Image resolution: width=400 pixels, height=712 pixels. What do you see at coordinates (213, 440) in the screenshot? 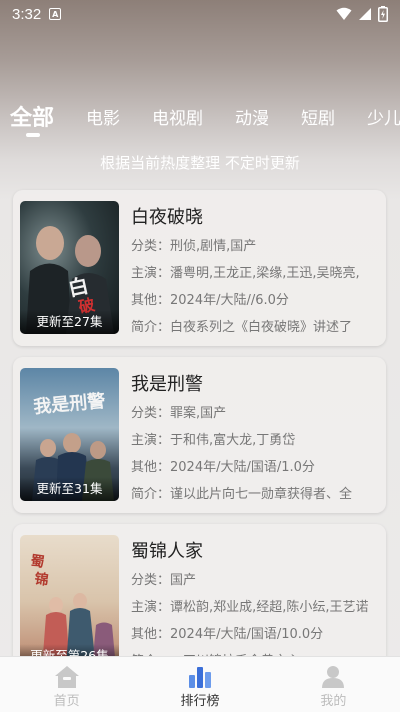
I see `show-cast: 主演：于和伟,富大龙,丁勇岱` at bounding box center [213, 440].